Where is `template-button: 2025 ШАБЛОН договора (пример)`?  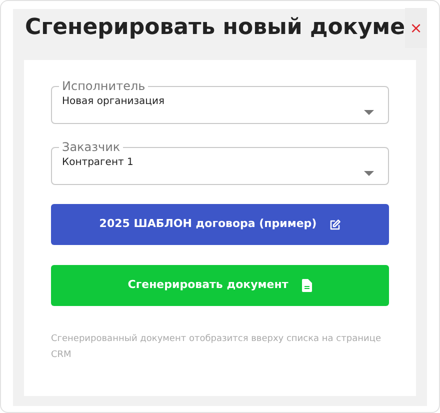
template-button: 2025 ШАБЛОН договора (пример) is located at coordinates (220, 224).